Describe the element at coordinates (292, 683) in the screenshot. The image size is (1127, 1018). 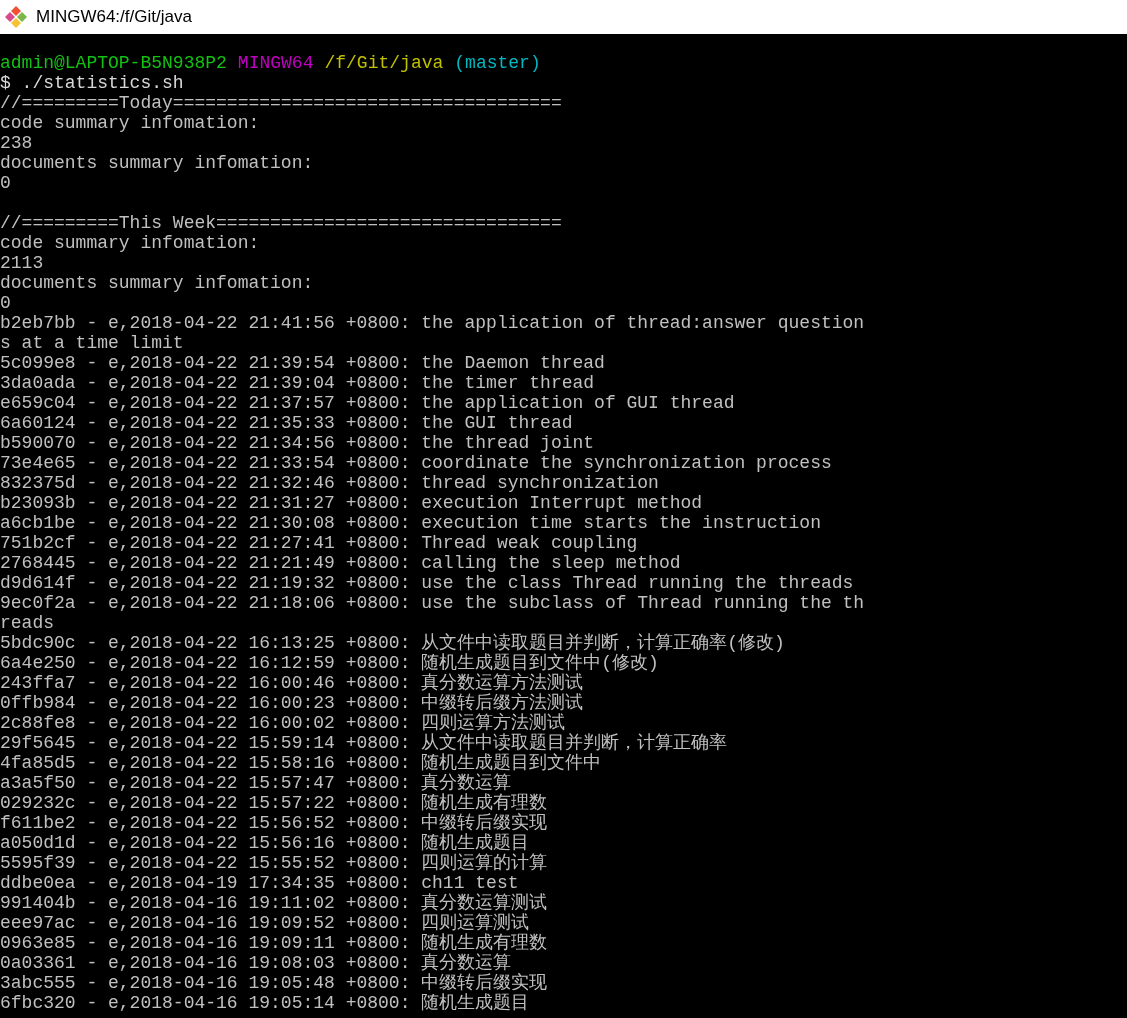
I see `output-line: 243ffa7 - e,2018-04-22 16:00:46 +0800: 真分数运算方法测试` at that location.